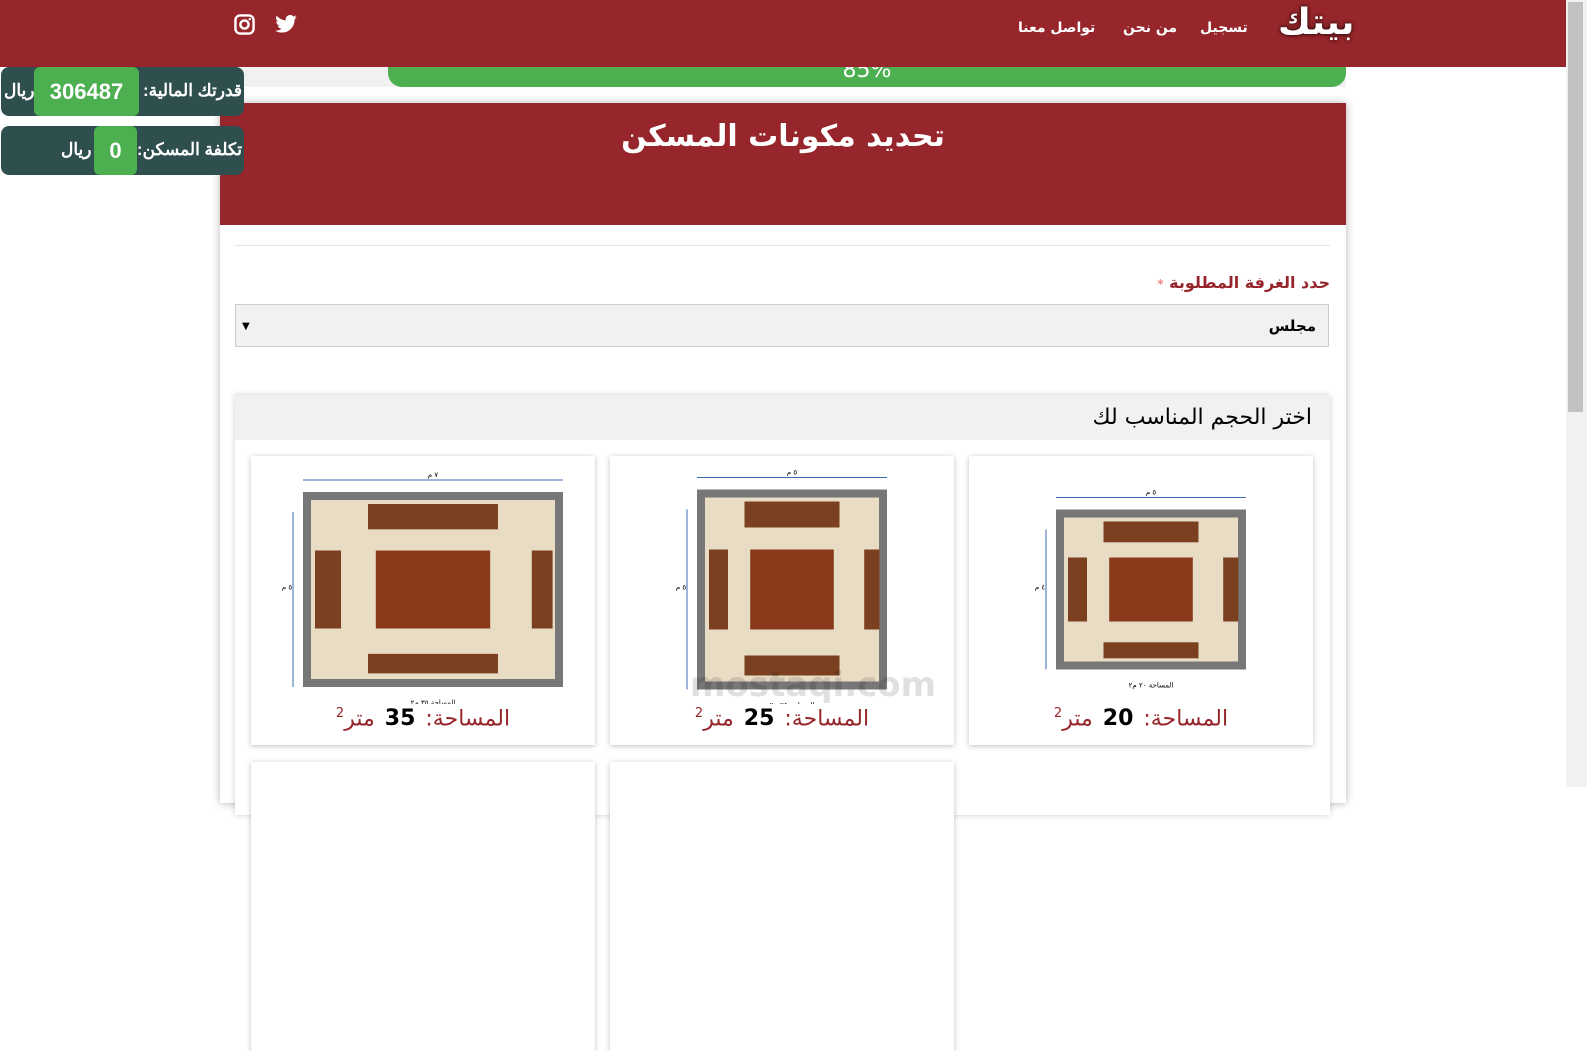  What do you see at coordinates (246, 326) in the screenshot?
I see `dropdown-arrow-icon: ▼` at bounding box center [246, 326].